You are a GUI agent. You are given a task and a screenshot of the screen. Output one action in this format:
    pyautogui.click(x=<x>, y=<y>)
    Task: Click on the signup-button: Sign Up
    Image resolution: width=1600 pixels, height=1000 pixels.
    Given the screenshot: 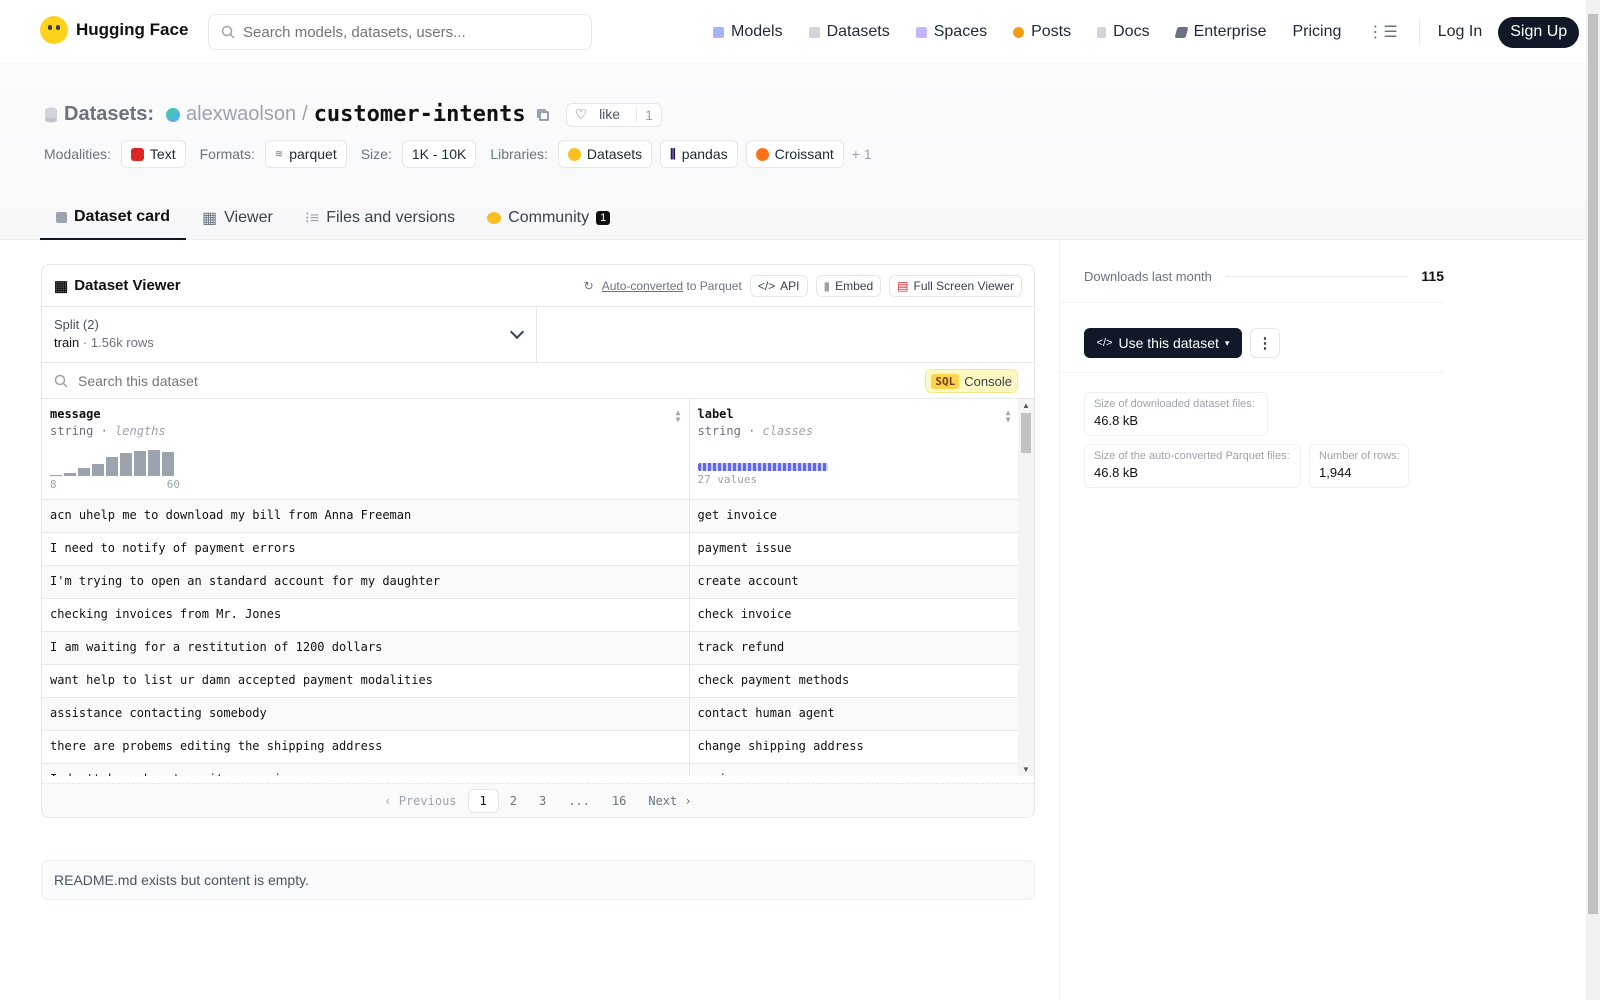 What is the action you would take?
    pyautogui.click(x=1539, y=32)
    